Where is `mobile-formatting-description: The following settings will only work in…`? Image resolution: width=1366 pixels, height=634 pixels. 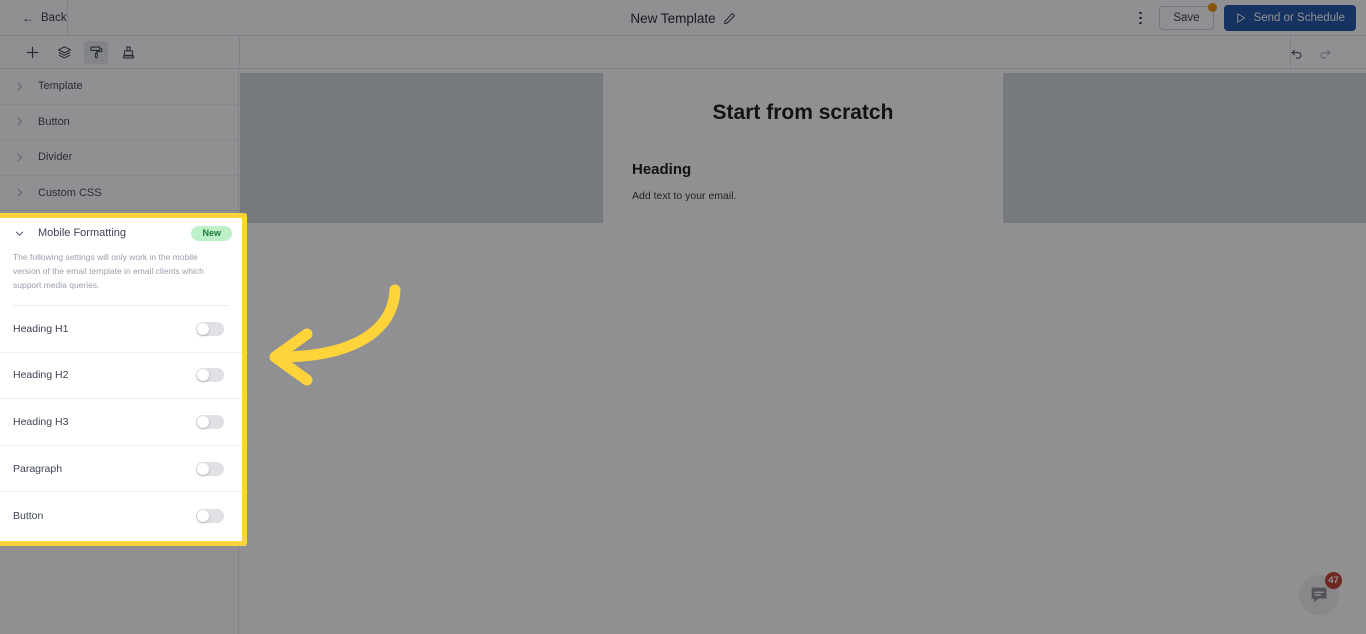 mobile-formatting-description: The following settings will only work in… is located at coordinates (108, 271).